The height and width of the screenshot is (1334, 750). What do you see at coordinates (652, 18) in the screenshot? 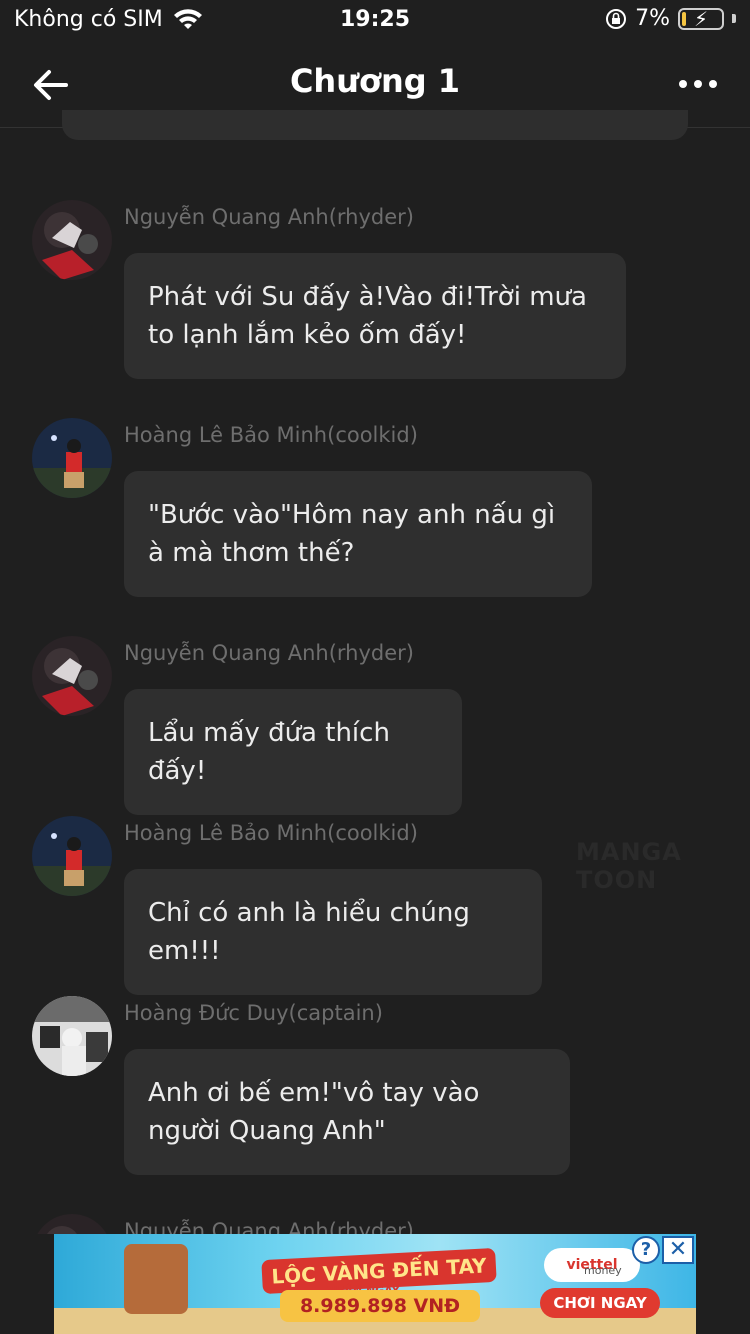
I see `battery-percent: 7%` at bounding box center [652, 18].